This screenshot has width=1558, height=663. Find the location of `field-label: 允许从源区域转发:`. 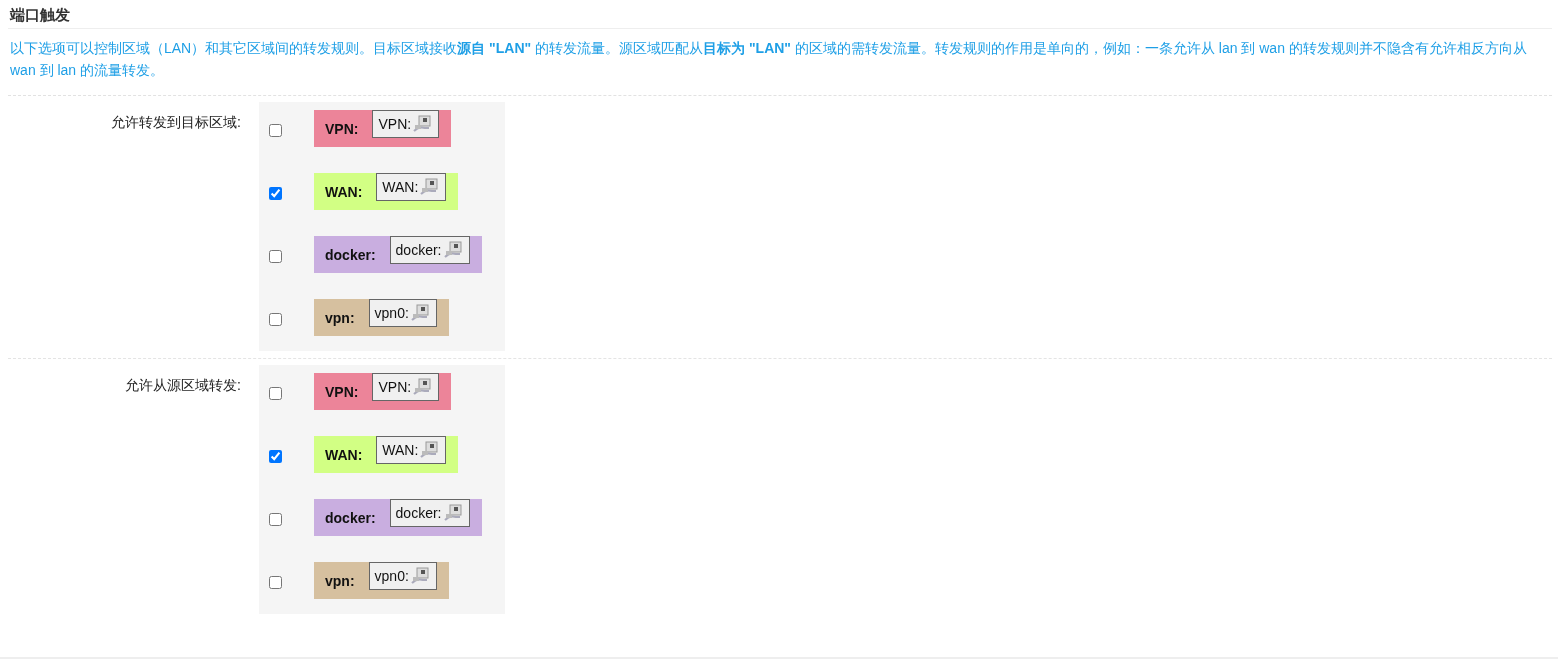

field-label: 允许从源区域转发: is located at coordinates (183, 385).